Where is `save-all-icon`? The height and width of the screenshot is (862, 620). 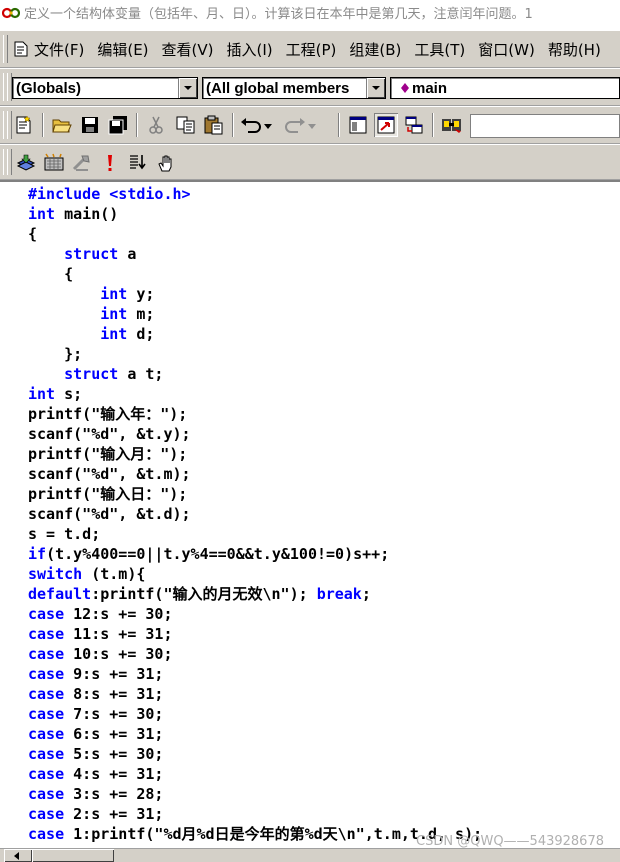
save-all-icon is located at coordinates (118, 125).